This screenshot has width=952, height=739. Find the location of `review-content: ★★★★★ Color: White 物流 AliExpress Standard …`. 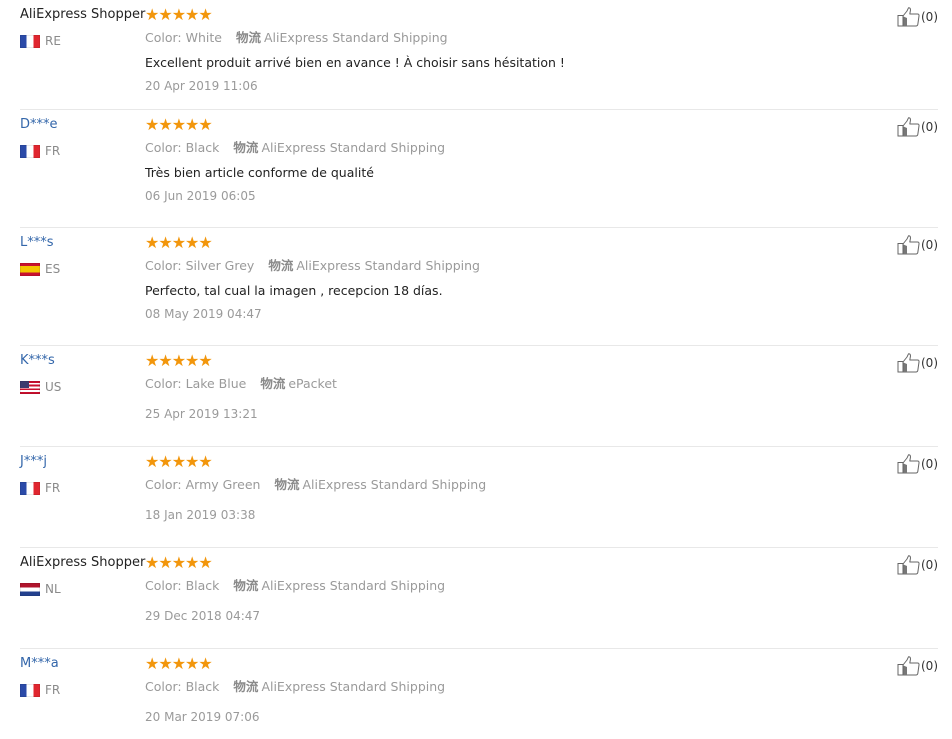

review-content: ★★★★★ Color: White 物流 AliExpress Standard … is located at coordinates (495, 50).